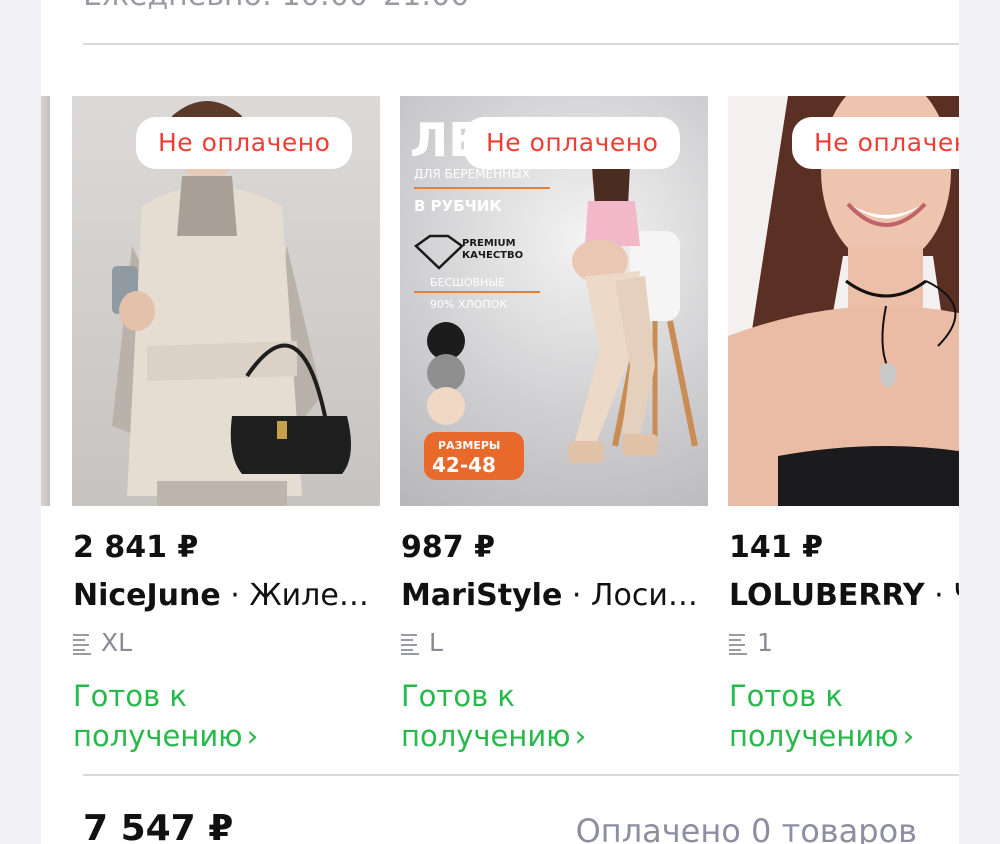 Image resolution: width=1000 pixels, height=844 pixels. Describe the element at coordinates (776, 547) in the screenshot. I see `product-price: 141 ₽` at that location.